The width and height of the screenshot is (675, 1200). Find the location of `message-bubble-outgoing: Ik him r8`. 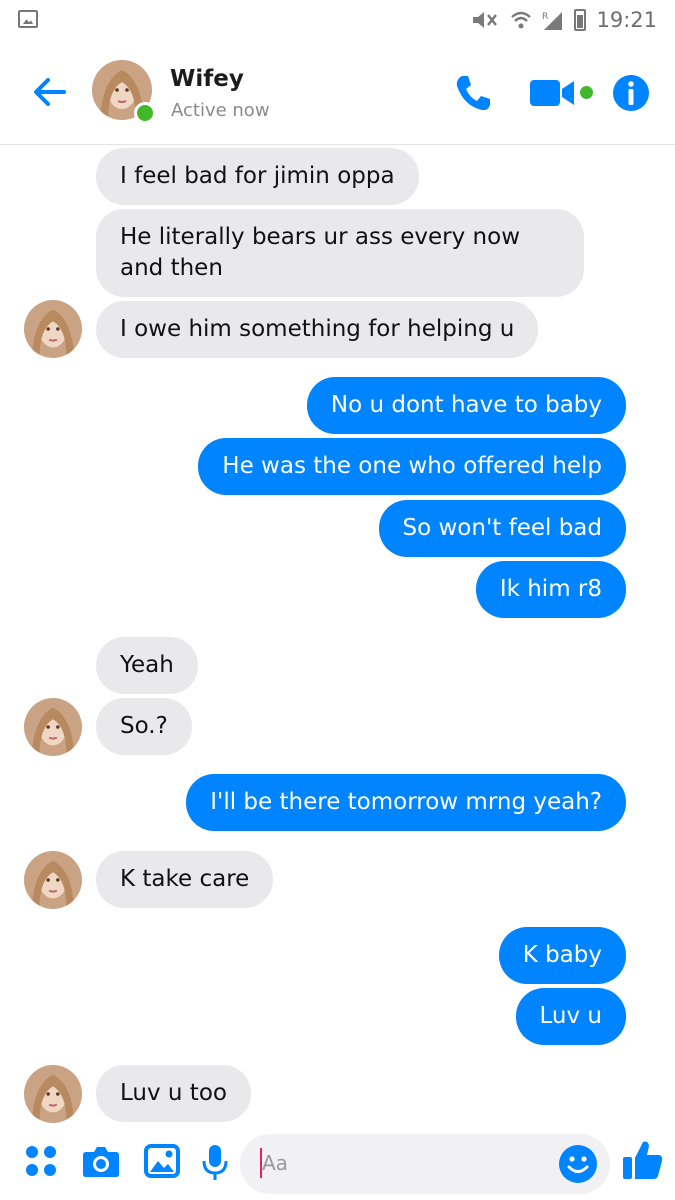

message-bubble-outgoing: Ik him r8 is located at coordinates (550, 589).